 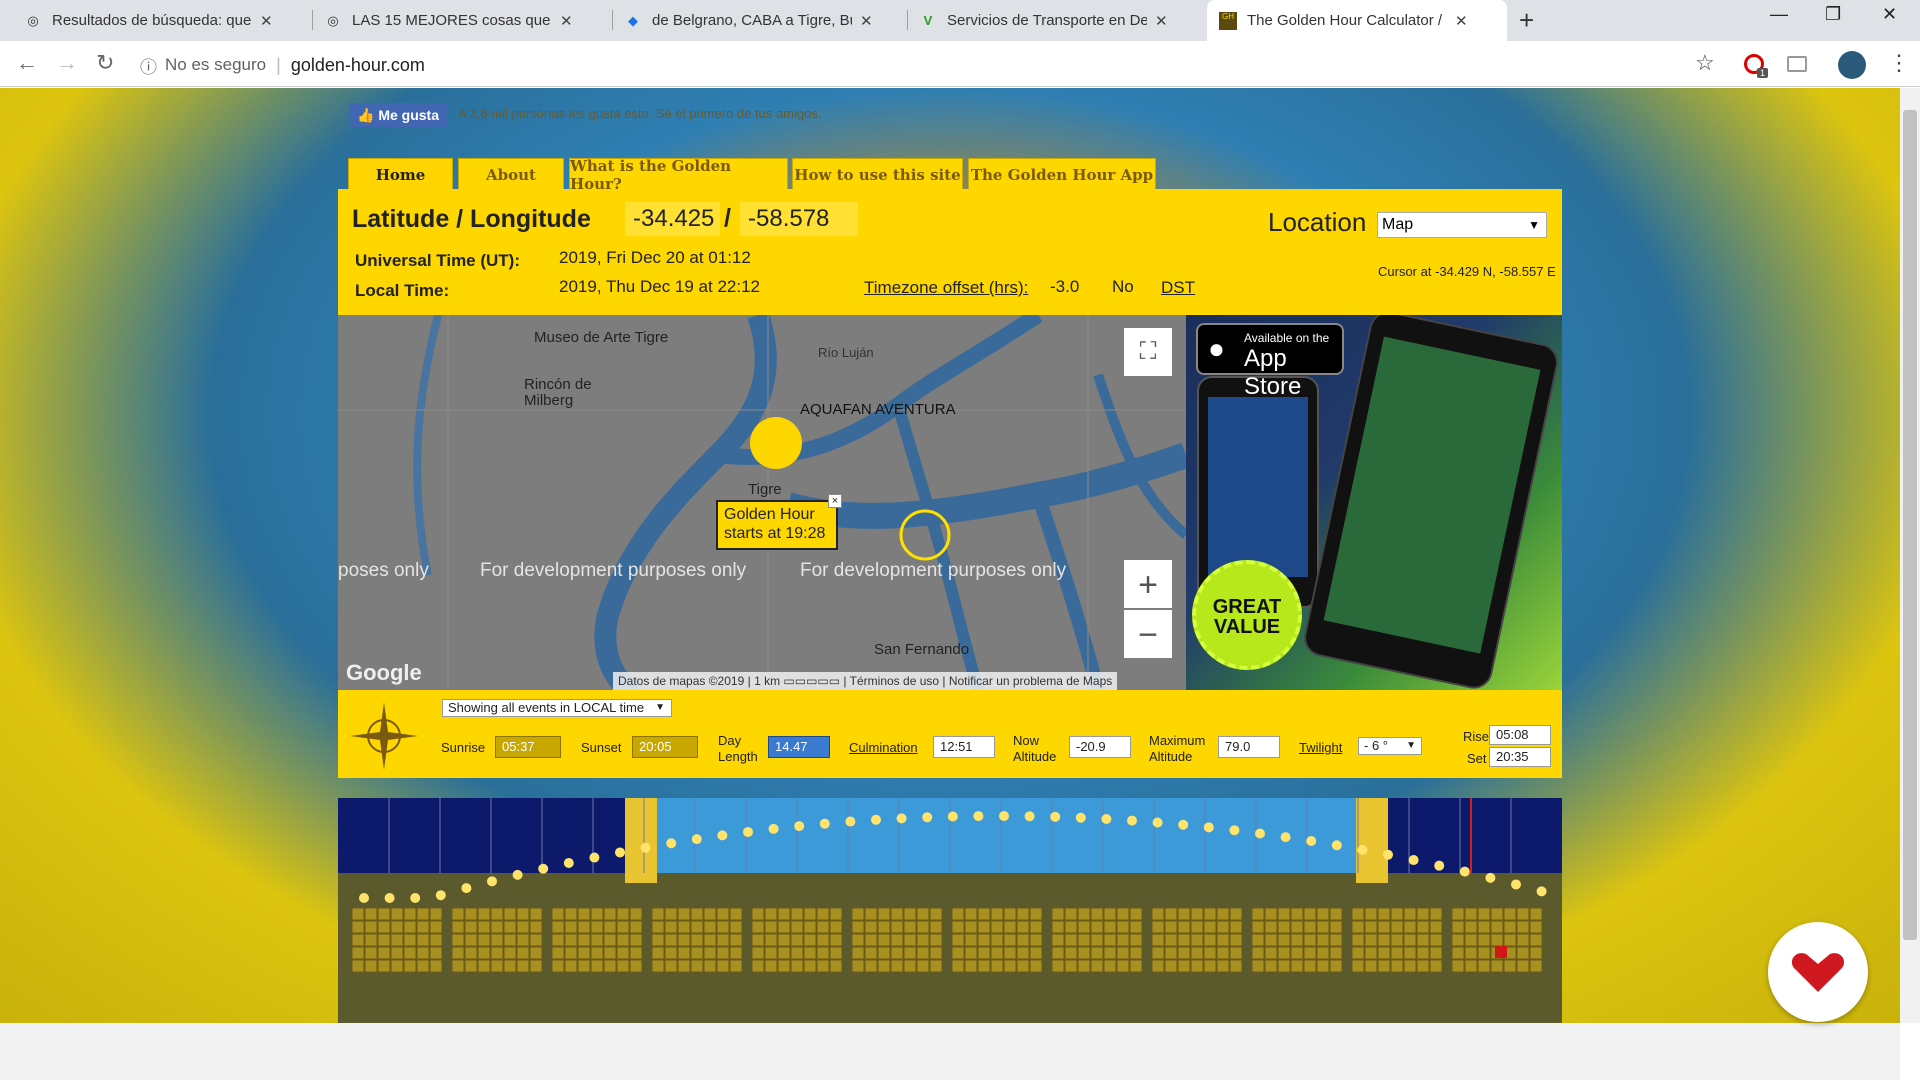 What do you see at coordinates (1357, 20) in the screenshot?
I see `browser-tab-active: GH The Golden Hour Calculator / Su ✕` at bounding box center [1357, 20].